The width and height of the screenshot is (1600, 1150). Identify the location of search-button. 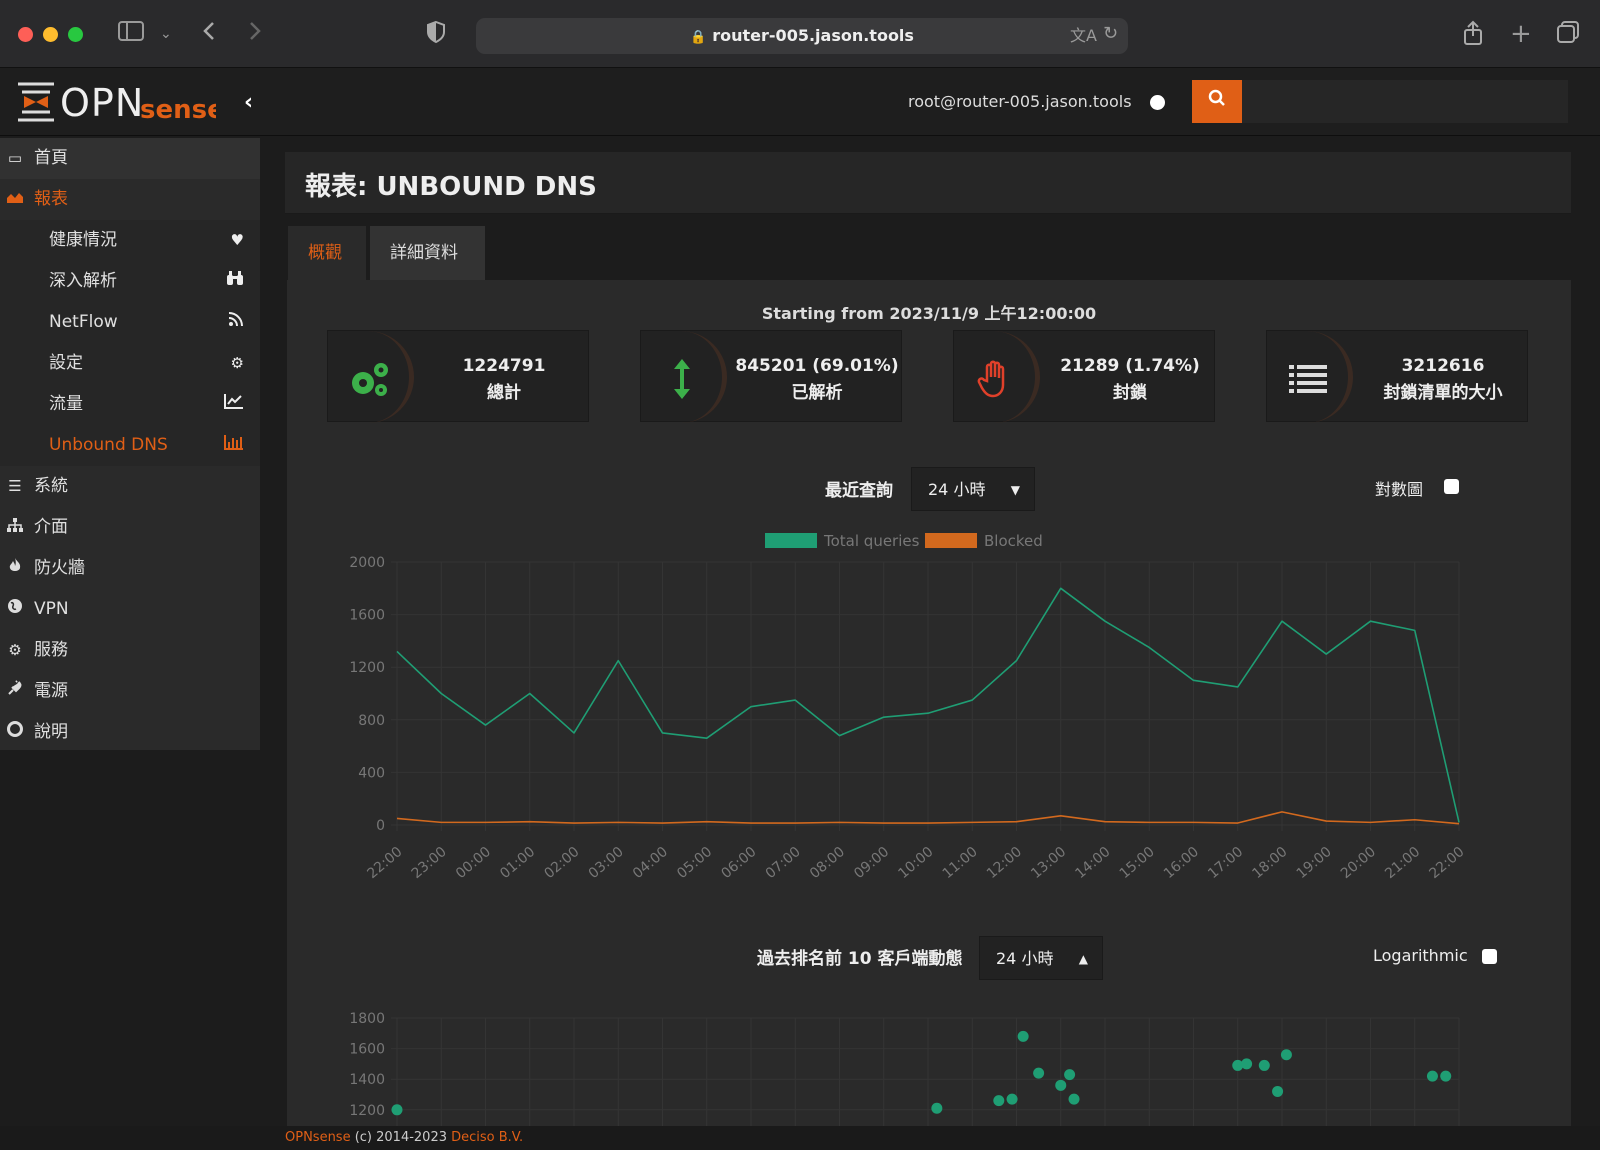
(1217, 101).